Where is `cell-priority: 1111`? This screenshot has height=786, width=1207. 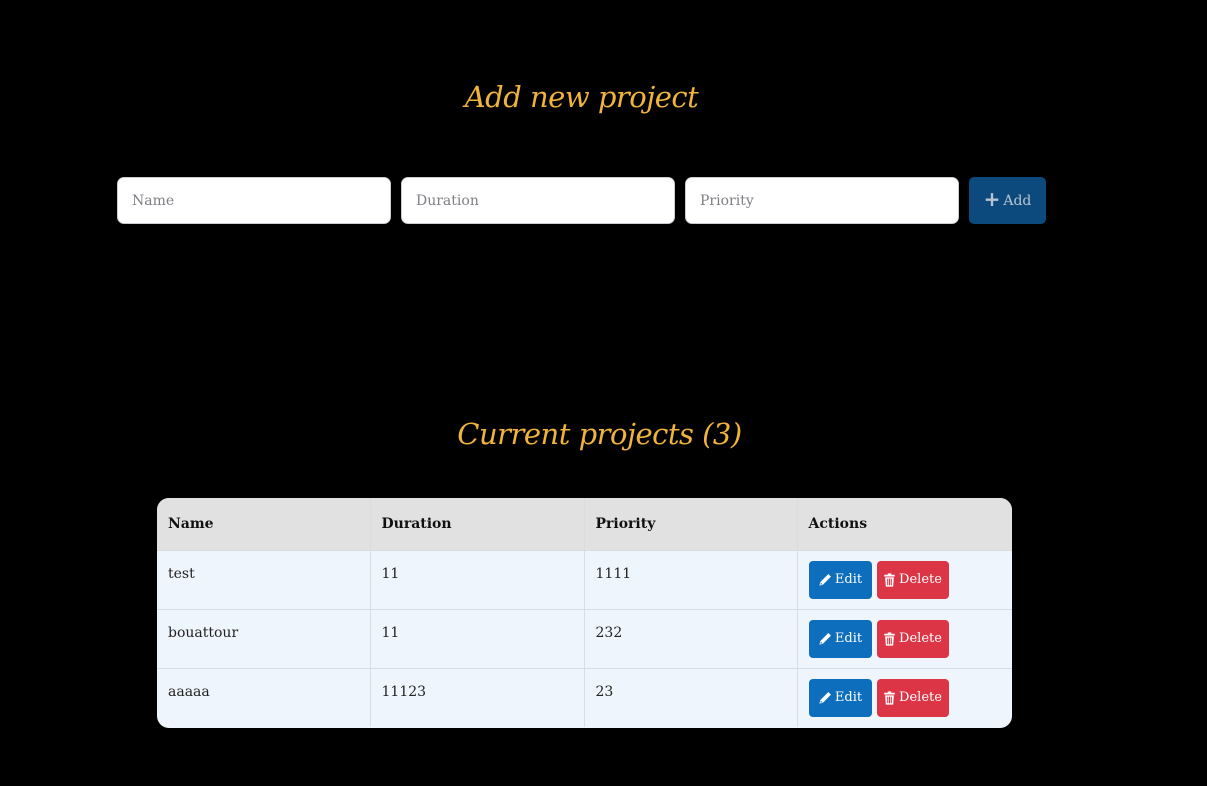 cell-priority: 1111 is located at coordinates (691, 580).